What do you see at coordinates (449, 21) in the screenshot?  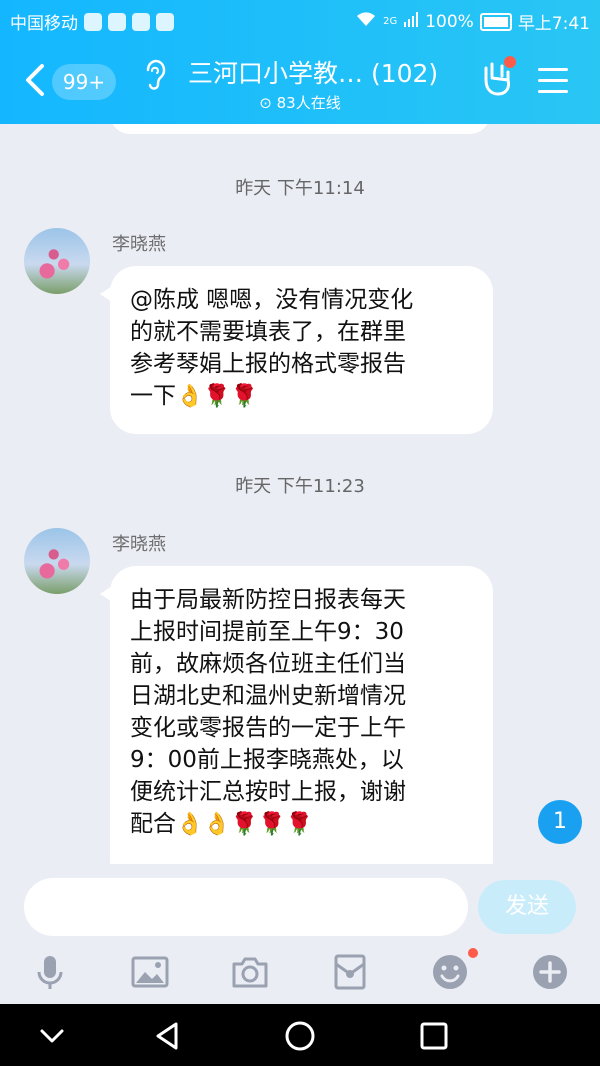 I see `battery-percent: 100%` at bounding box center [449, 21].